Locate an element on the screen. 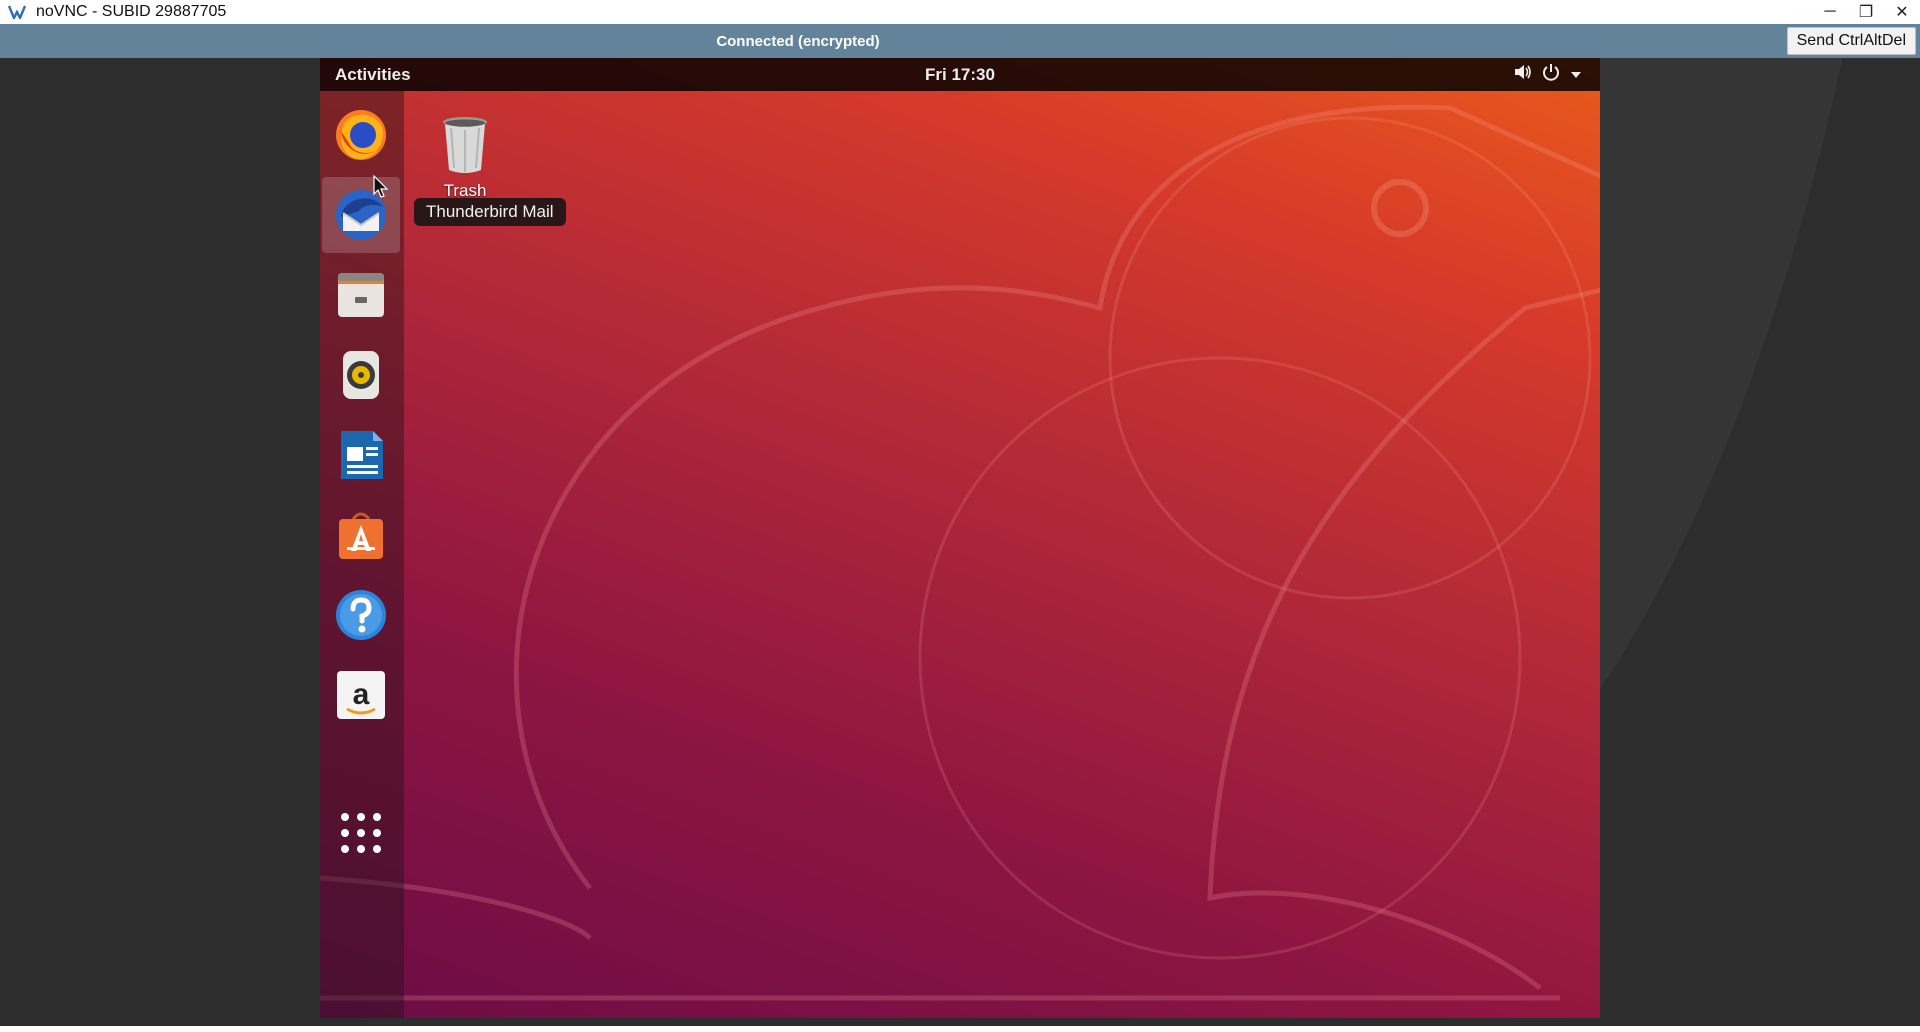 The height and width of the screenshot is (1032, 1920). window-titlebar: noVNC - SUBID 29887705 ─ ❐ ✕ is located at coordinates (960, 12).